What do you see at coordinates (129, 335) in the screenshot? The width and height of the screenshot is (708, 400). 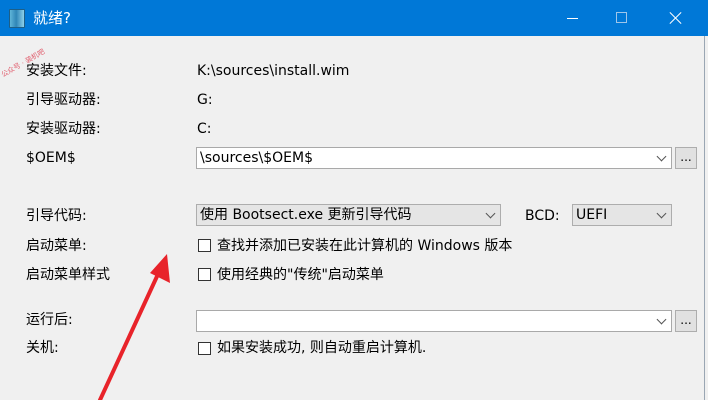 I see `annotation-arrow-shaft` at bounding box center [129, 335].